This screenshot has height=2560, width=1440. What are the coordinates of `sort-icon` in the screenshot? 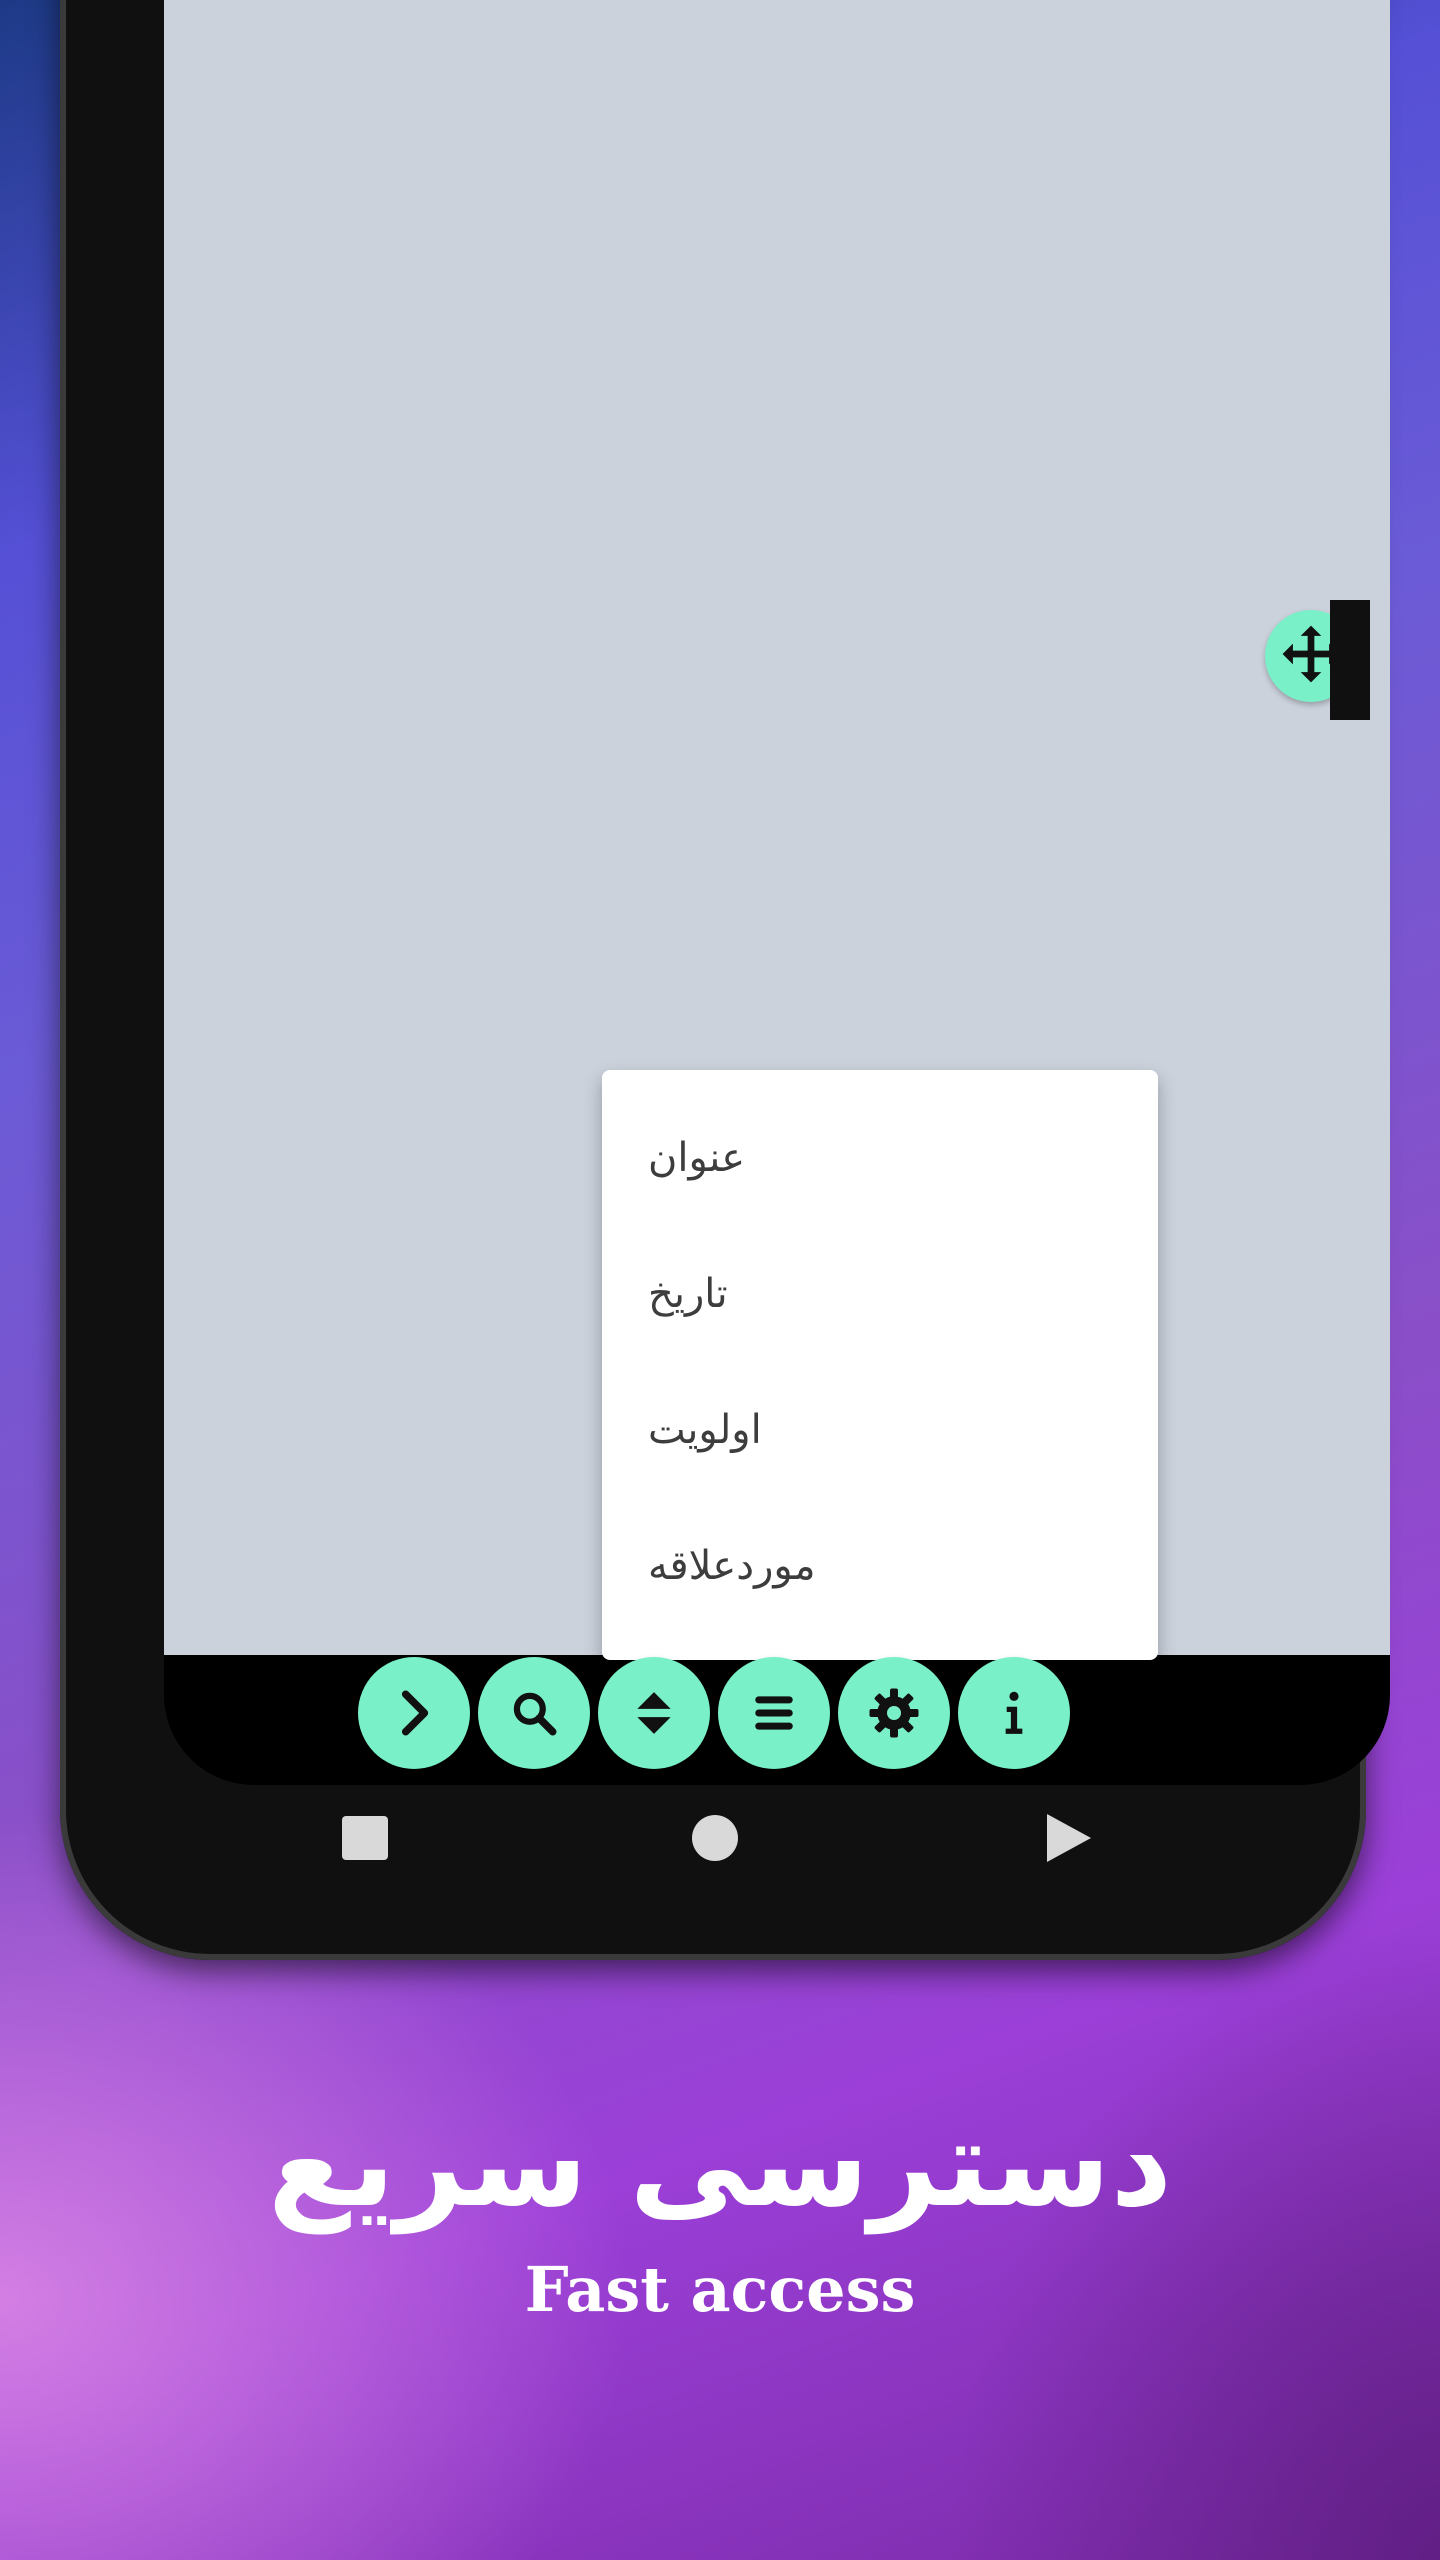 It's located at (654, 1713).